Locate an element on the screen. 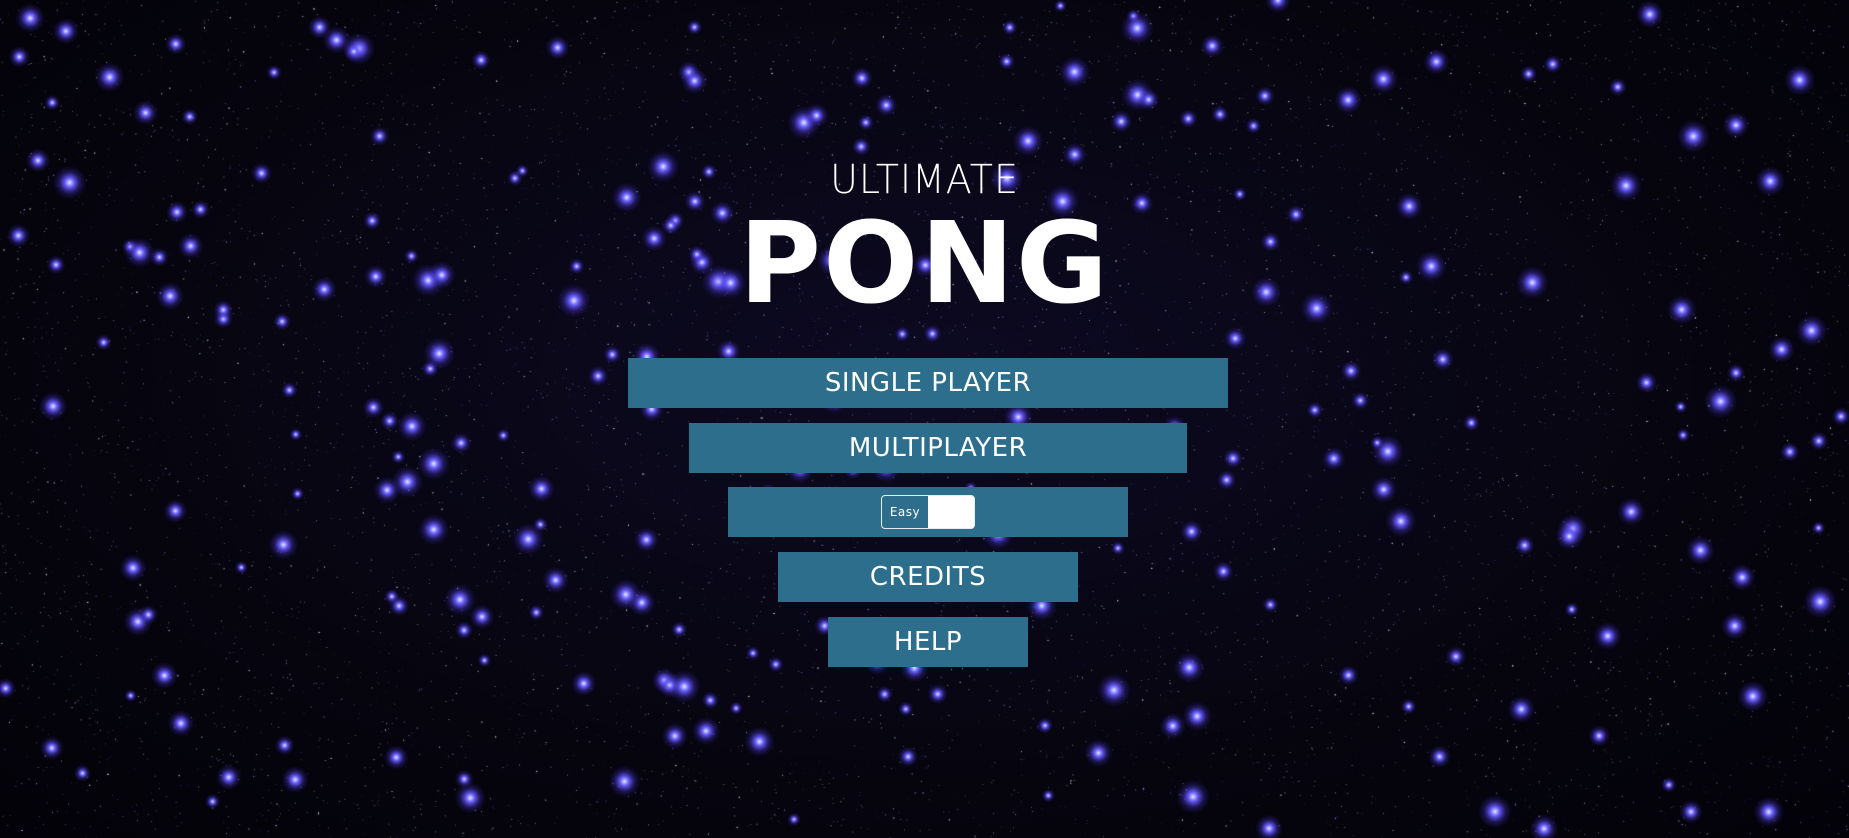 Image resolution: width=1849 pixels, height=838 pixels. credits-button: CREDITS is located at coordinates (928, 577).